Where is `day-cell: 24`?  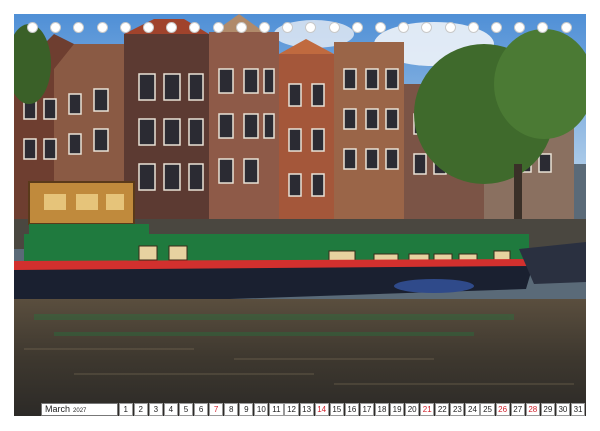 day-cell: 24 is located at coordinates (472, 409).